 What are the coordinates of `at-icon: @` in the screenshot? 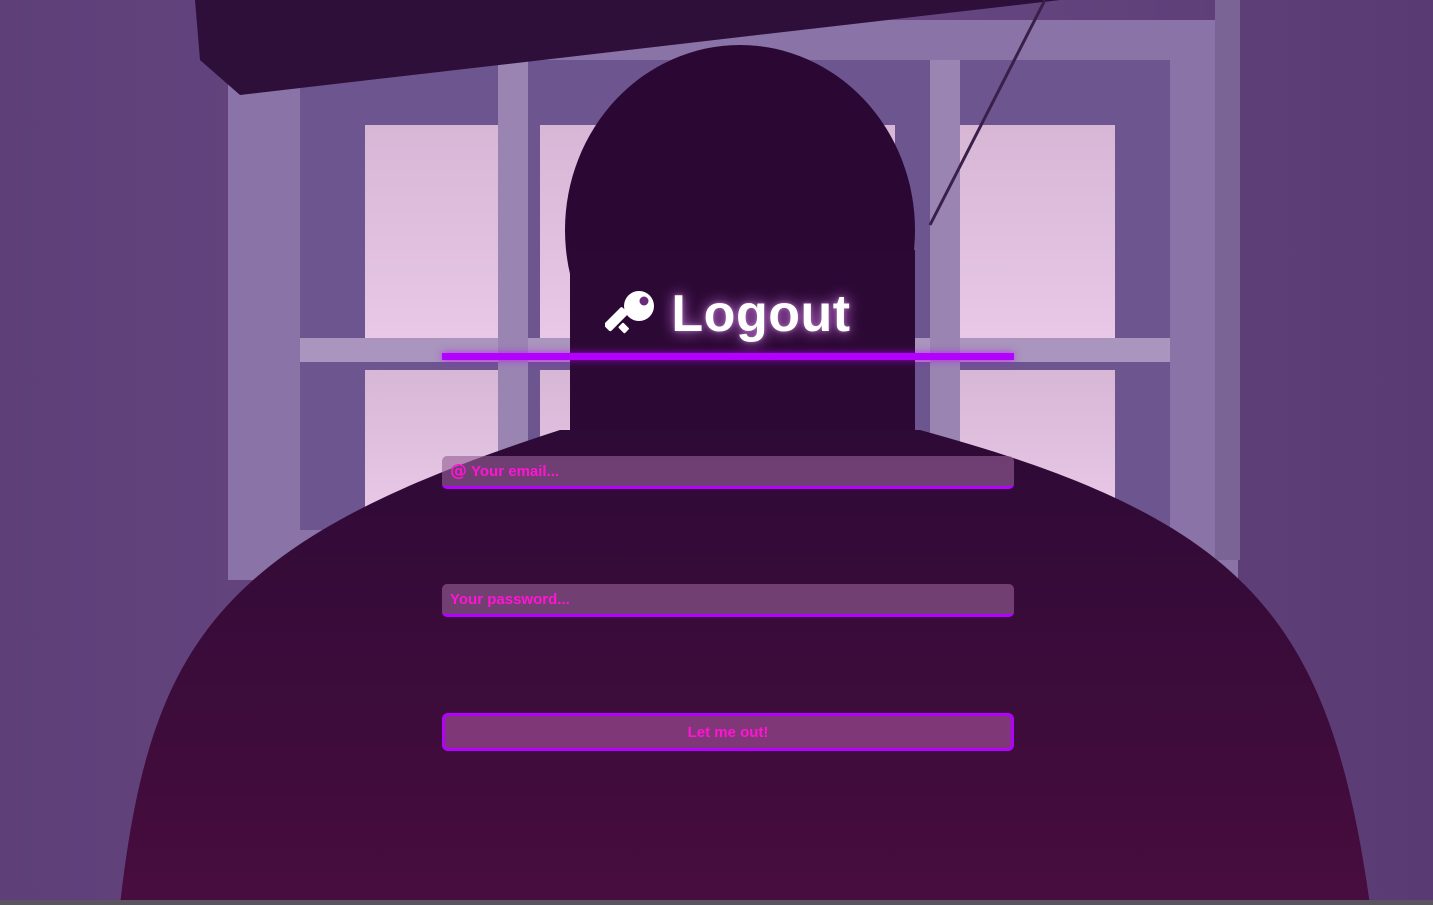 It's located at (458, 470).